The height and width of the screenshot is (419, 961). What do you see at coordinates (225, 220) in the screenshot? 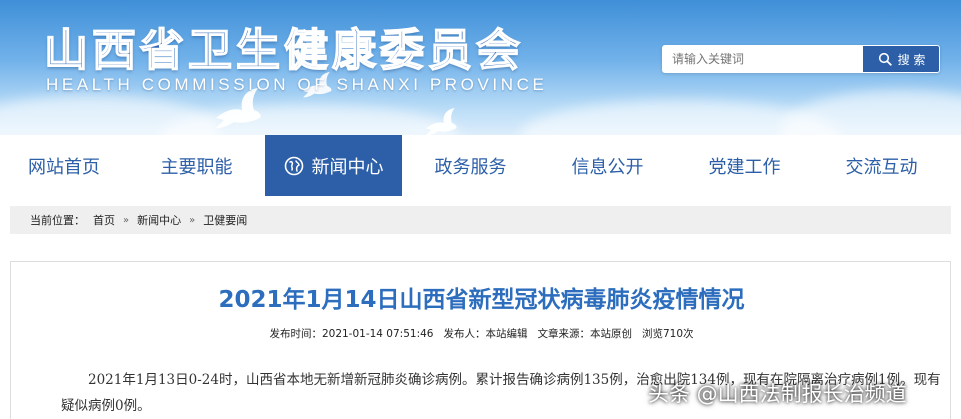
I see `breadcrumb-link-health-news: 卫健要闻` at bounding box center [225, 220].